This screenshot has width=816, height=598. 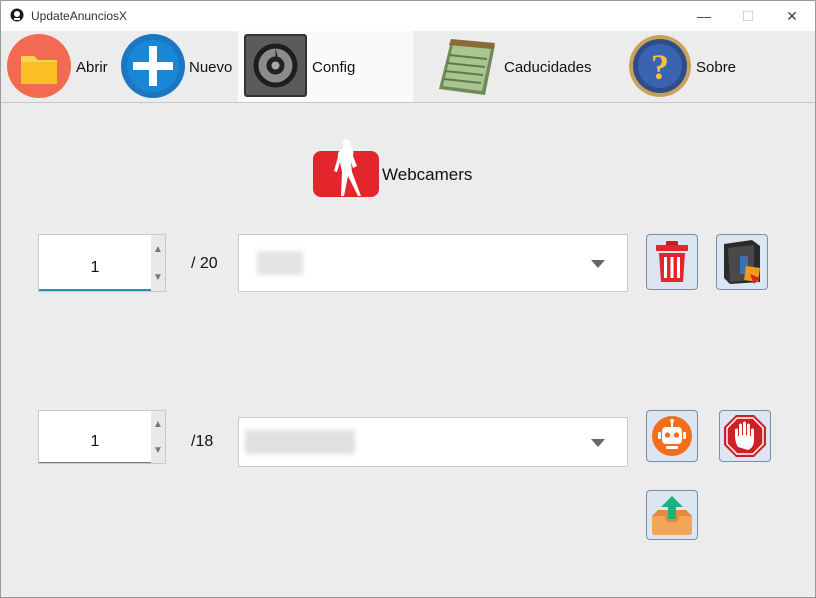 What do you see at coordinates (467, 67) in the screenshot?
I see `notepad-icon` at bounding box center [467, 67].